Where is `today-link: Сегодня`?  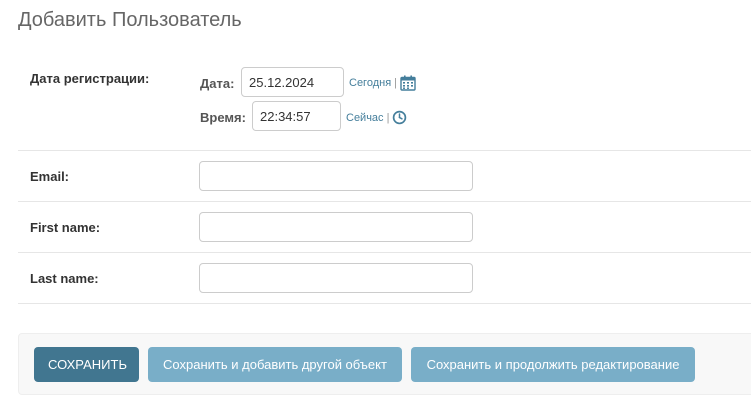
today-link: Сегодня is located at coordinates (370, 83).